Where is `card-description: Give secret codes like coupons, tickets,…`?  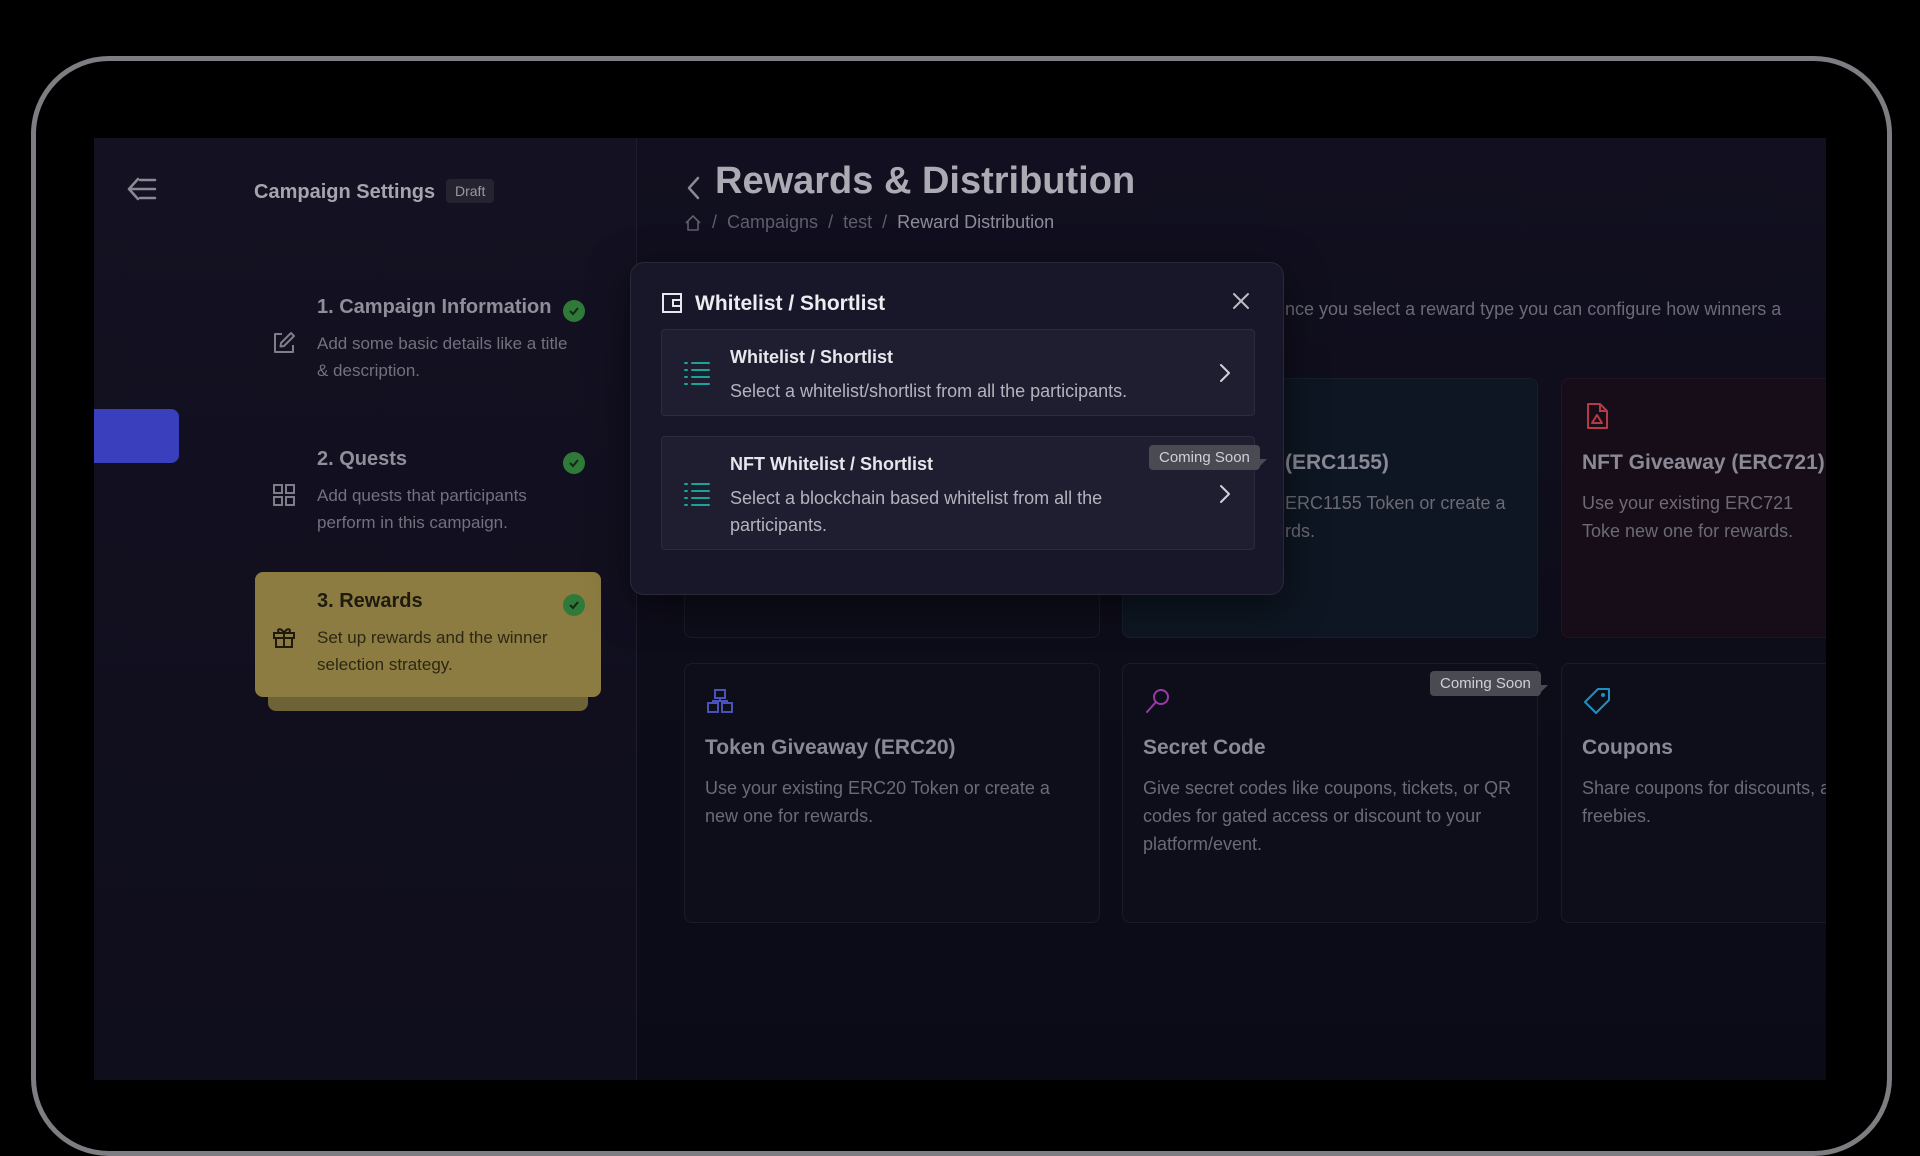
card-description: Give secret codes like coupons, tickets,… is located at coordinates (1327, 816).